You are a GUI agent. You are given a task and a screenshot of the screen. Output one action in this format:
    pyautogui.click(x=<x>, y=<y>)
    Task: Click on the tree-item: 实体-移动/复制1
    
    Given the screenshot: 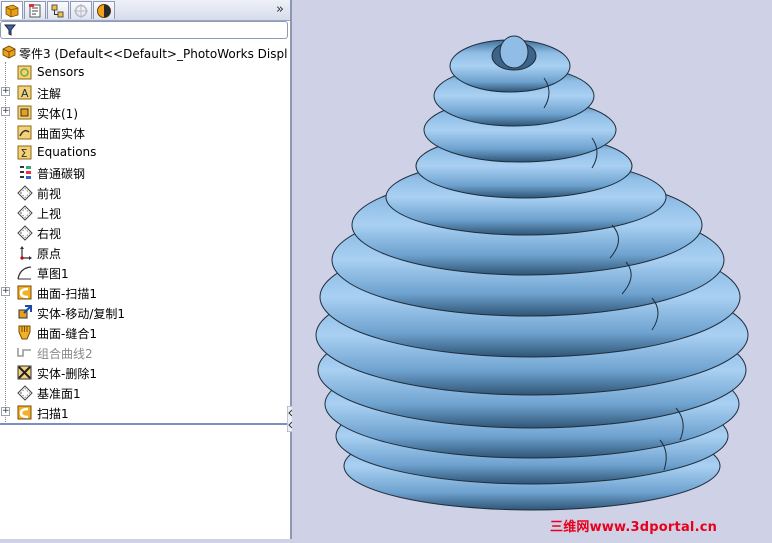 What is the action you would take?
    pyautogui.click(x=144, y=312)
    